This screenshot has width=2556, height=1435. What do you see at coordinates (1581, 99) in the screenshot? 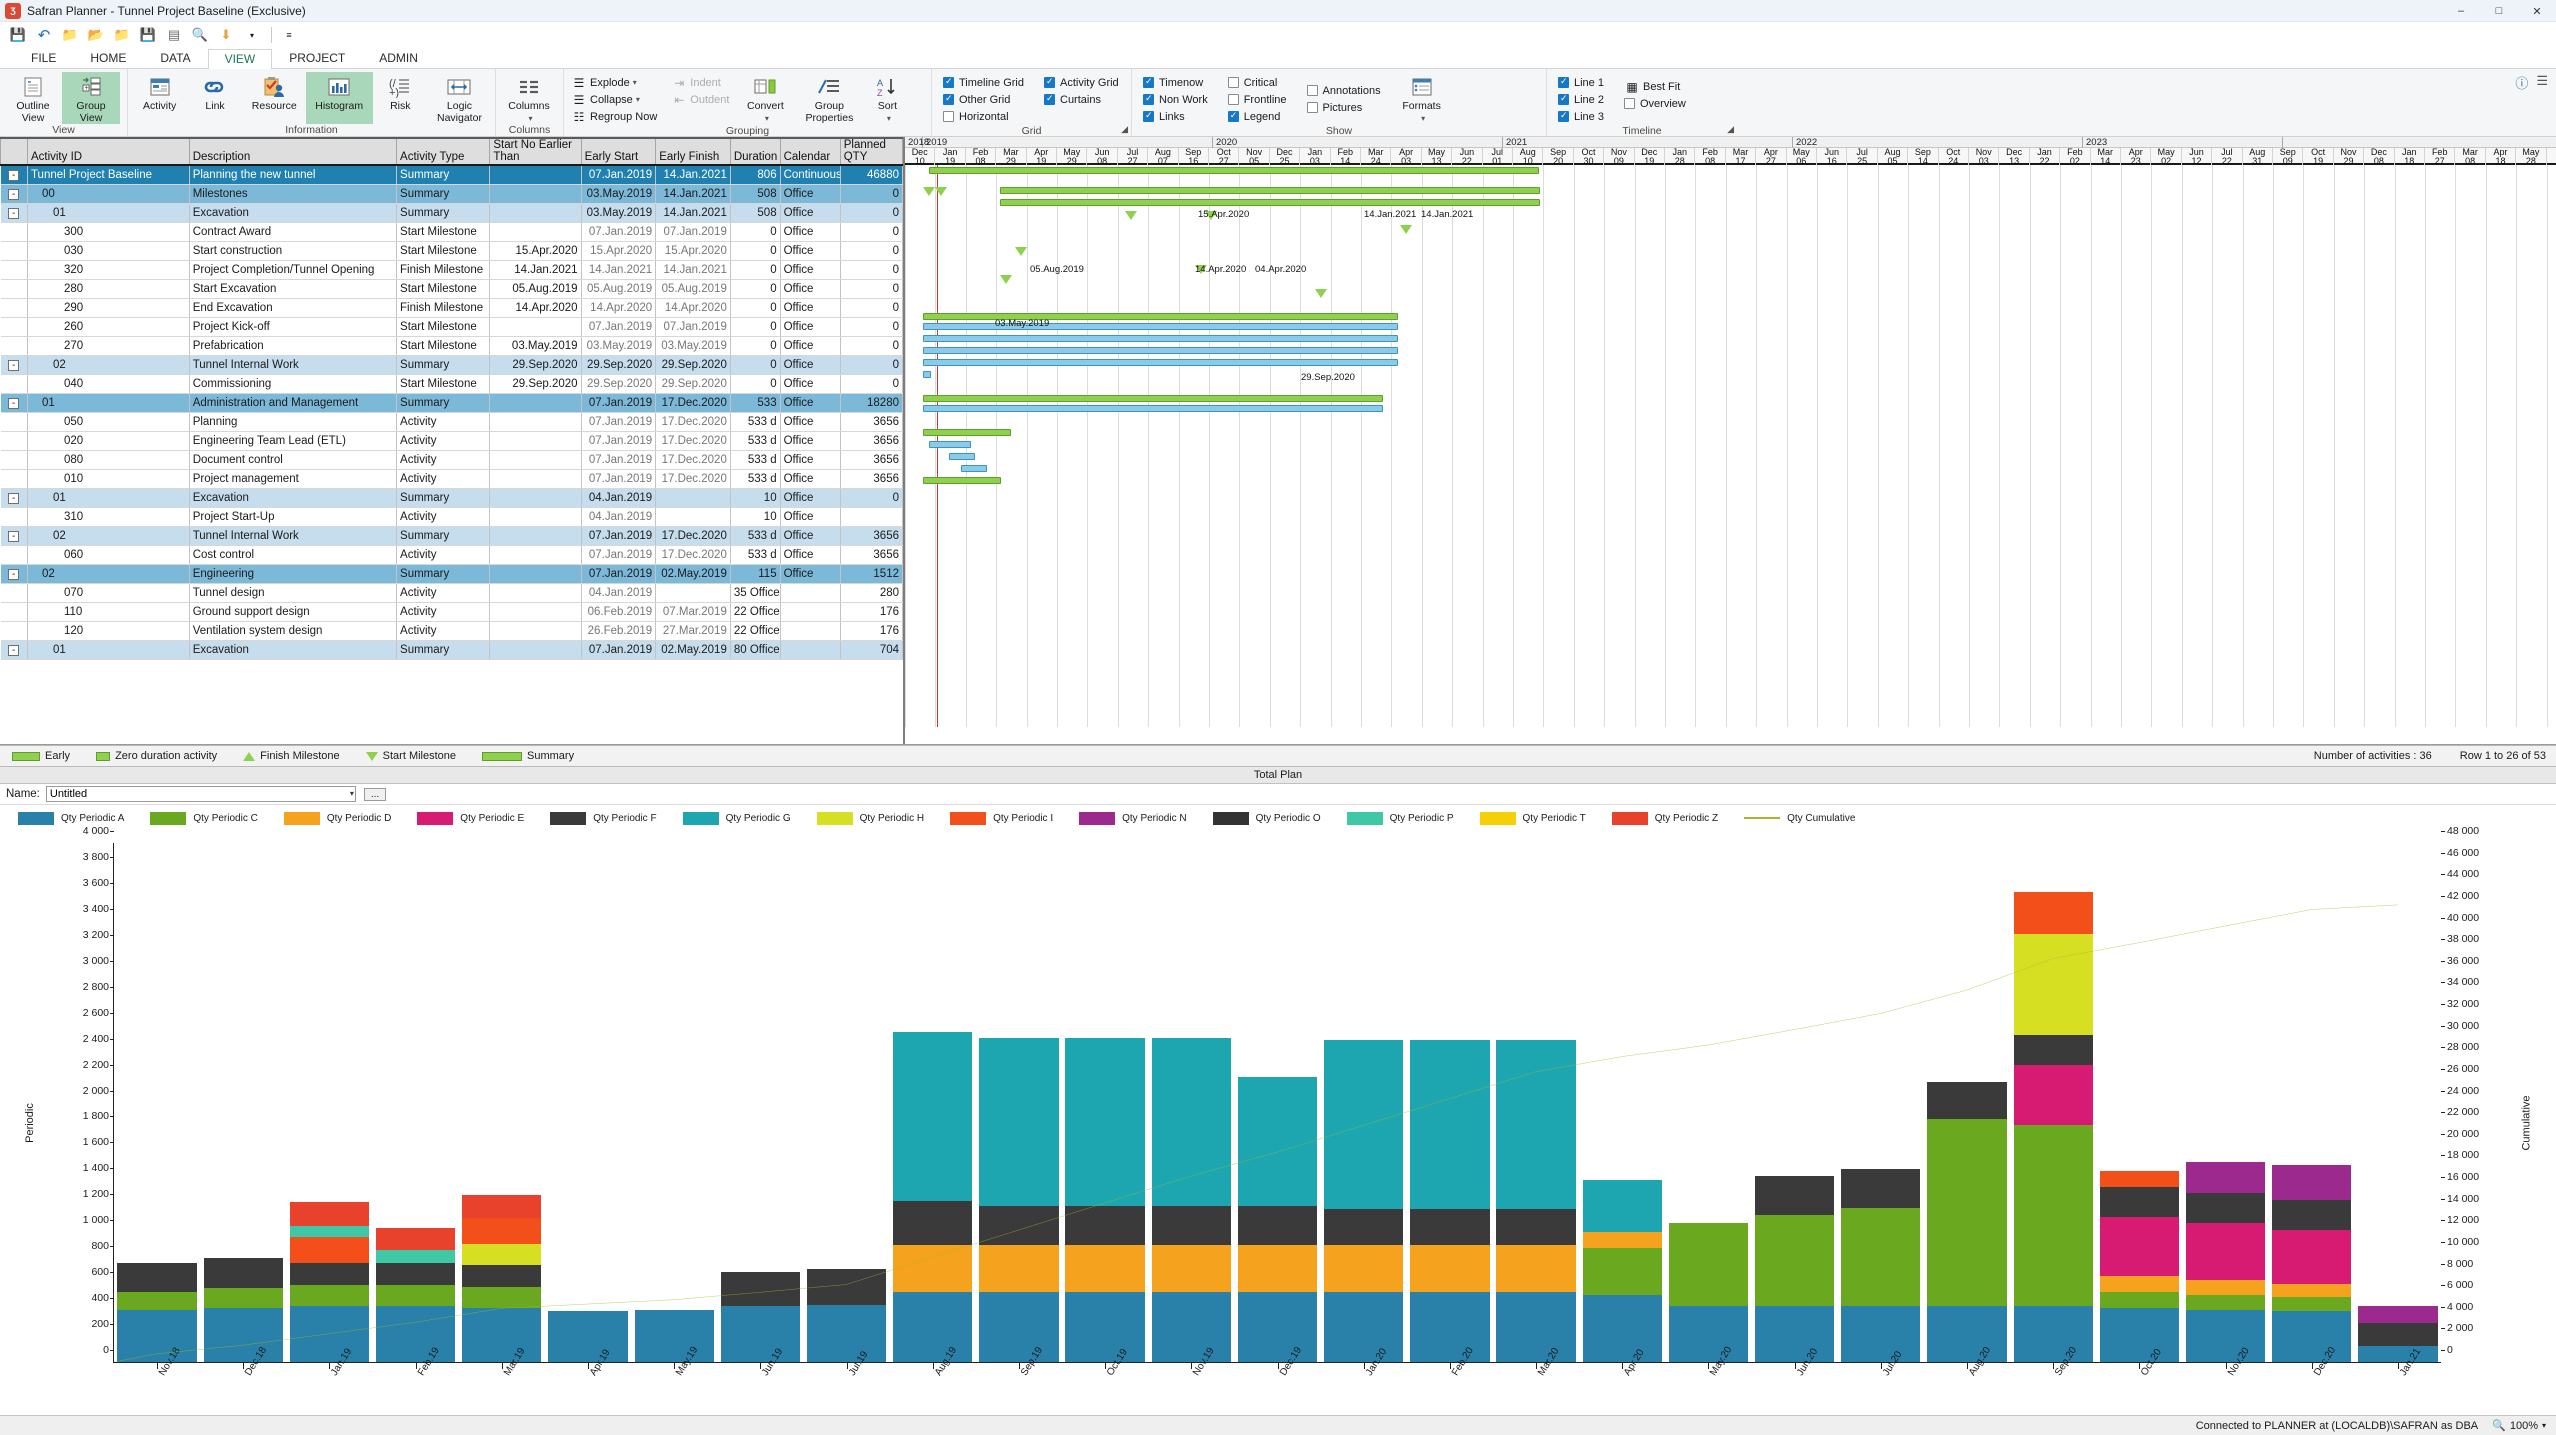
I see `line-2-checkbox: Line 2` at bounding box center [1581, 99].